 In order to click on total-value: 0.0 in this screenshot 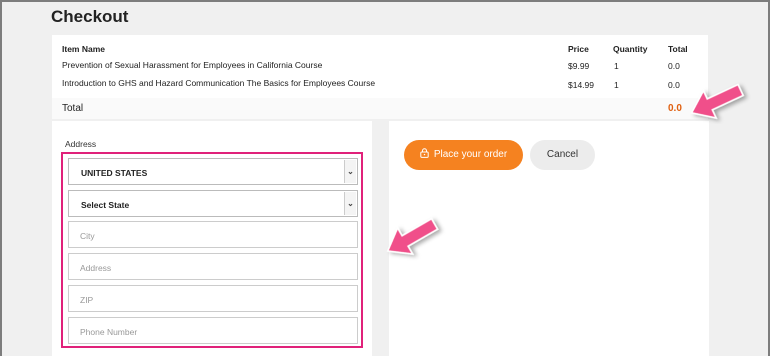, I will do `click(675, 108)`.